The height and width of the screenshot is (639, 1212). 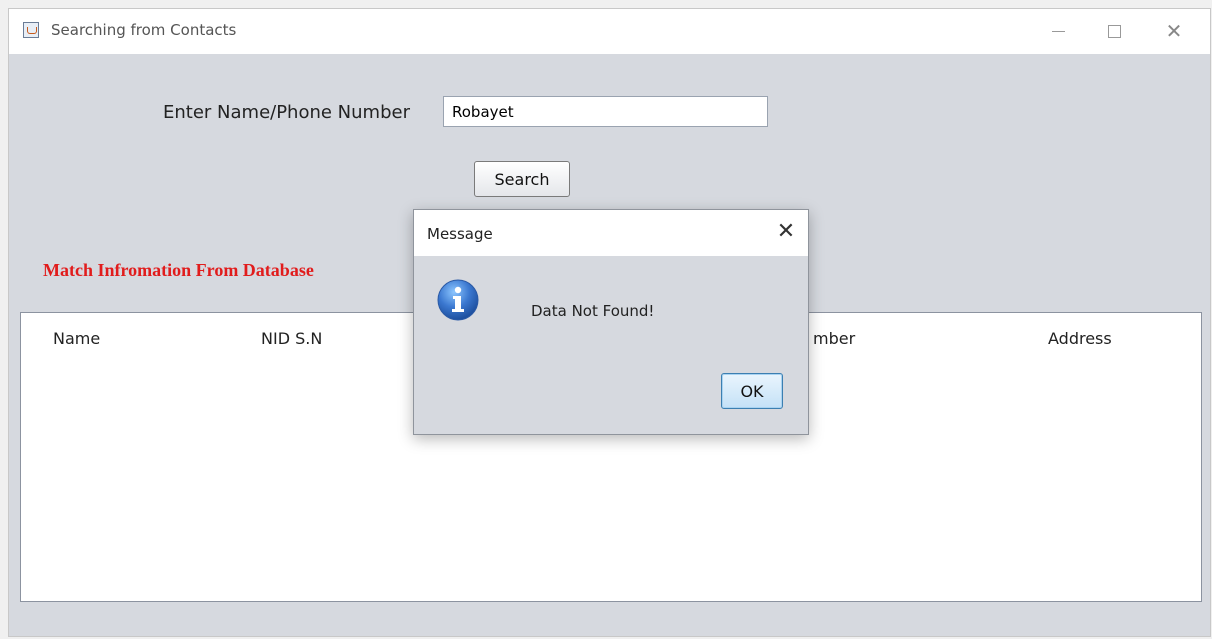 What do you see at coordinates (178, 270) in the screenshot?
I see `results-section-title: Match Infromation From Database` at bounding box center [178, 270].